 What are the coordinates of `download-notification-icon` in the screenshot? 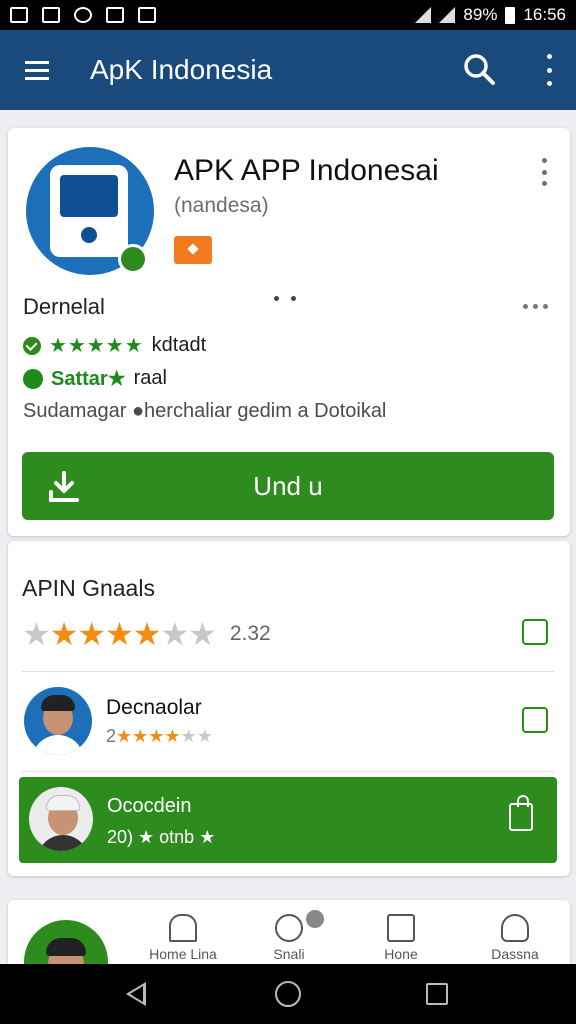 It's located at (115, 15).